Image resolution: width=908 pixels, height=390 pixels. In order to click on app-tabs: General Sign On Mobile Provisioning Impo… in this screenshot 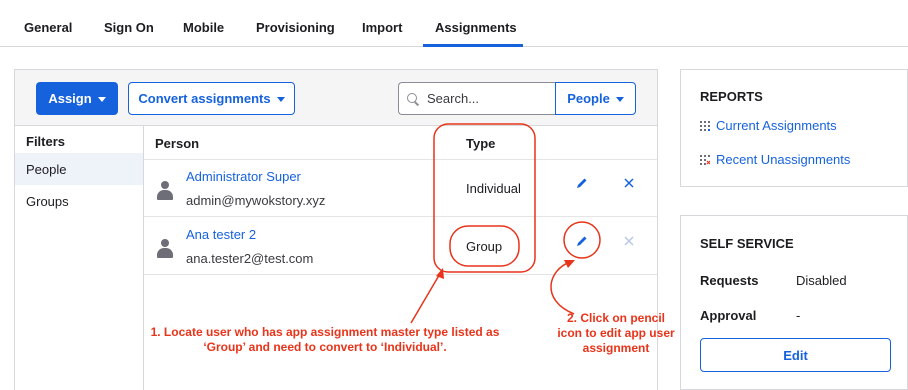, I will do `click(454, 23)`.